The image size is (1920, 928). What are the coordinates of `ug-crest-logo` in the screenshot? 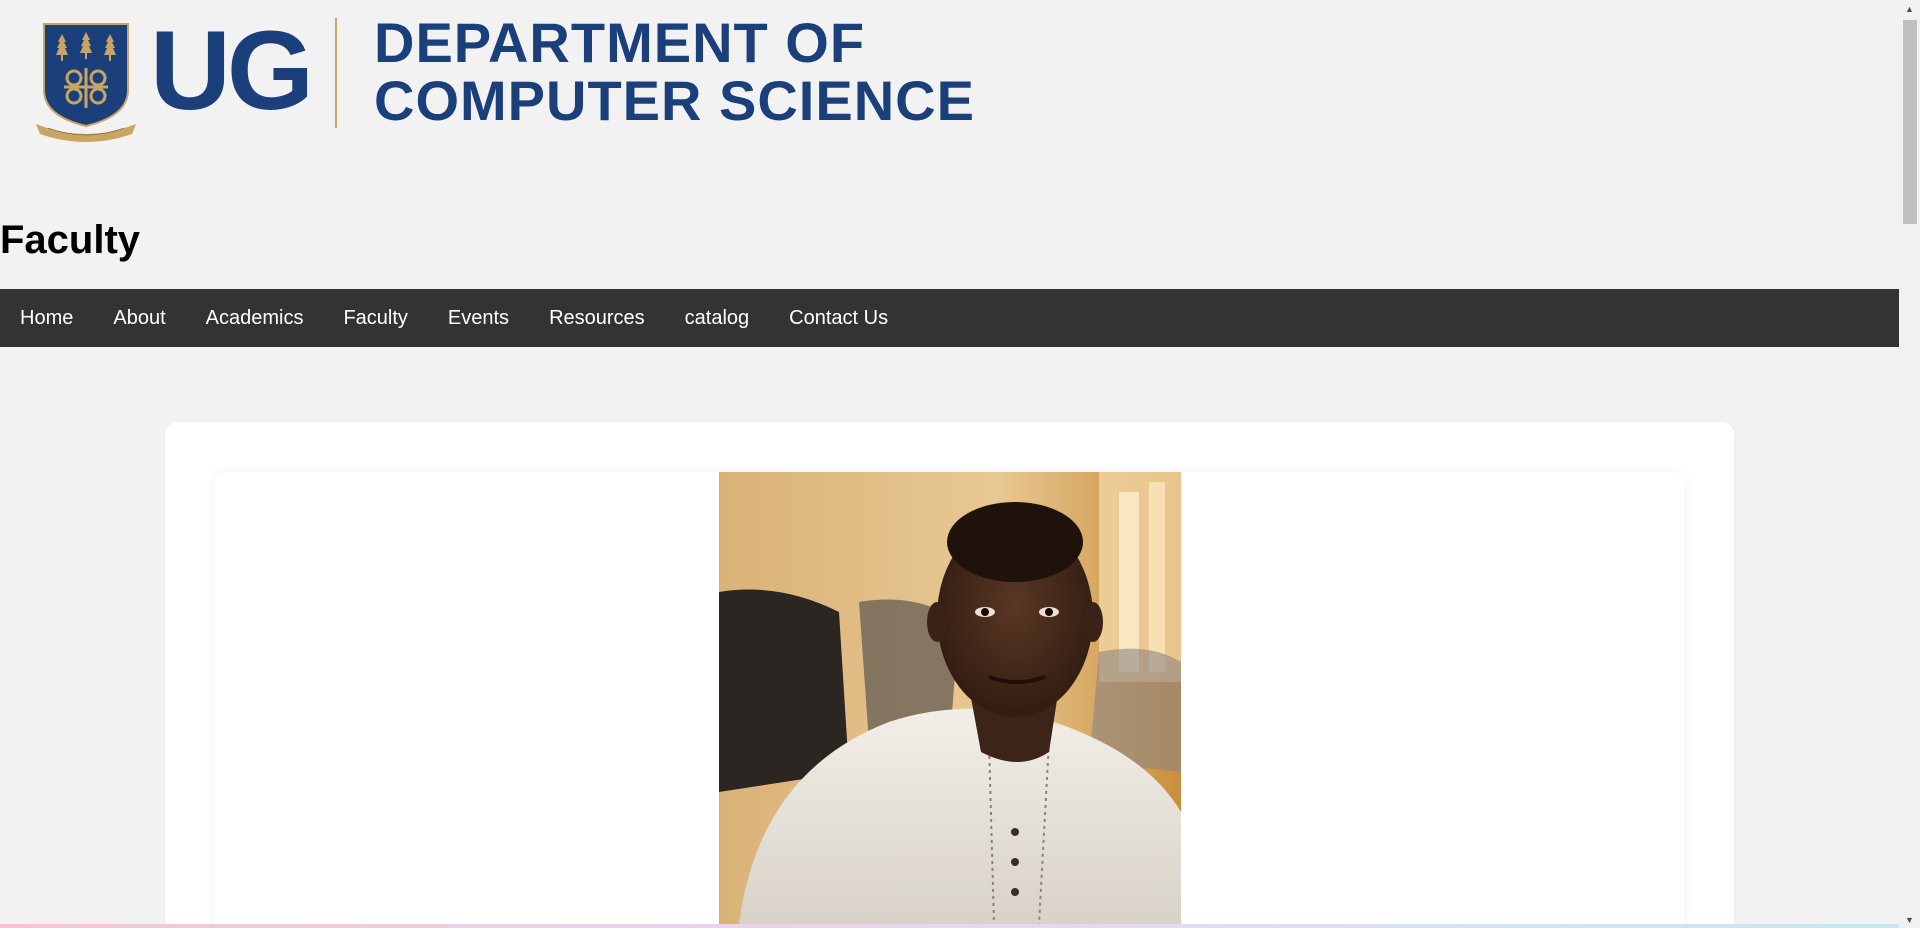 It's located at (86, 81).